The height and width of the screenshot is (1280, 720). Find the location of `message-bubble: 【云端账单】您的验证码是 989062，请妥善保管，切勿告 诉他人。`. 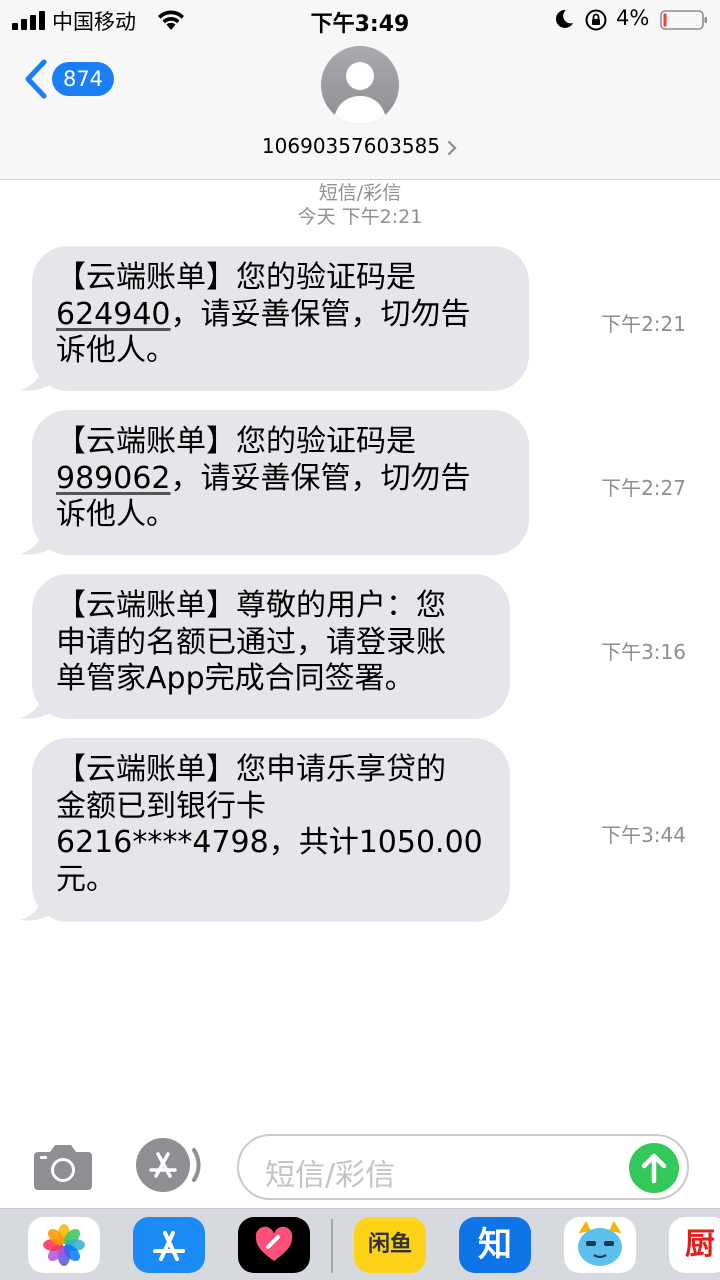

message-bubble: 【云端账单】您的验证码是 989062，请妥善保管，切勿告 诉他人。 is located at coordinates (280, 482).